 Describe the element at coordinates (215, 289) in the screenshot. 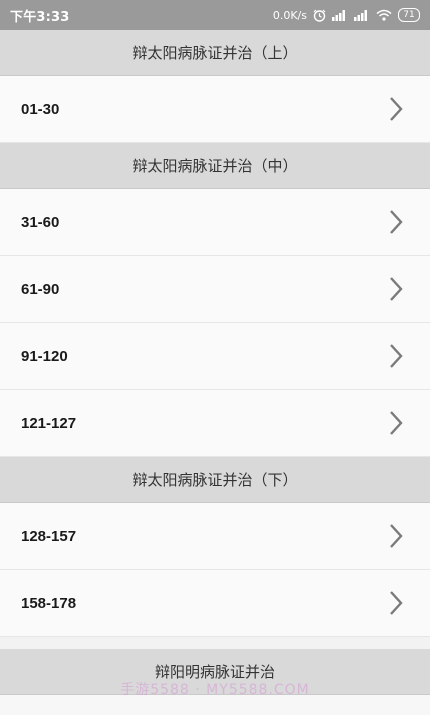

I see `list-item-61-90: 61-90` at that location.